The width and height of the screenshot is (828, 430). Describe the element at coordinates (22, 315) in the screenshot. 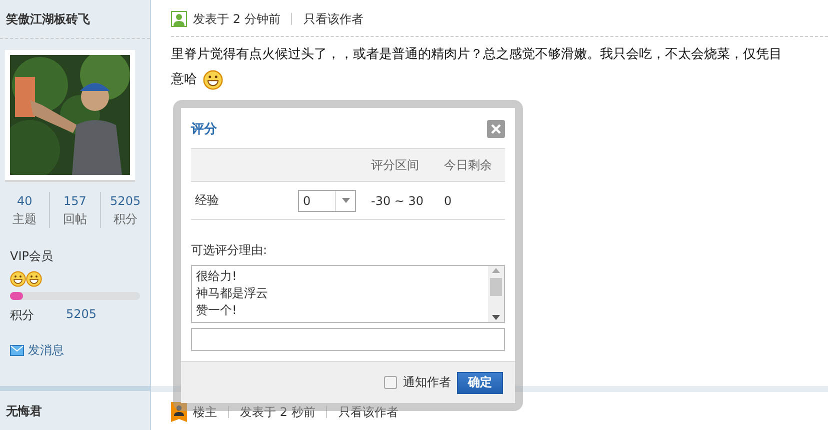

I see `points-label: 积分` at that location.